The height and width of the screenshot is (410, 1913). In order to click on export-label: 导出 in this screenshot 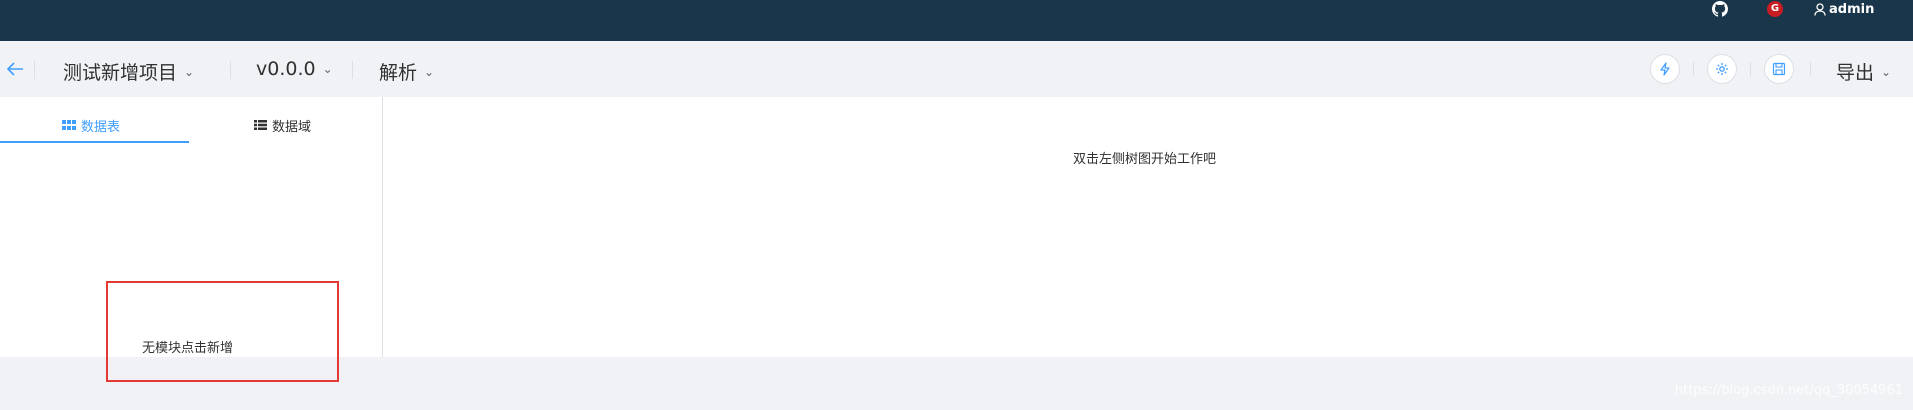, I will do `click(1855, 73)`.